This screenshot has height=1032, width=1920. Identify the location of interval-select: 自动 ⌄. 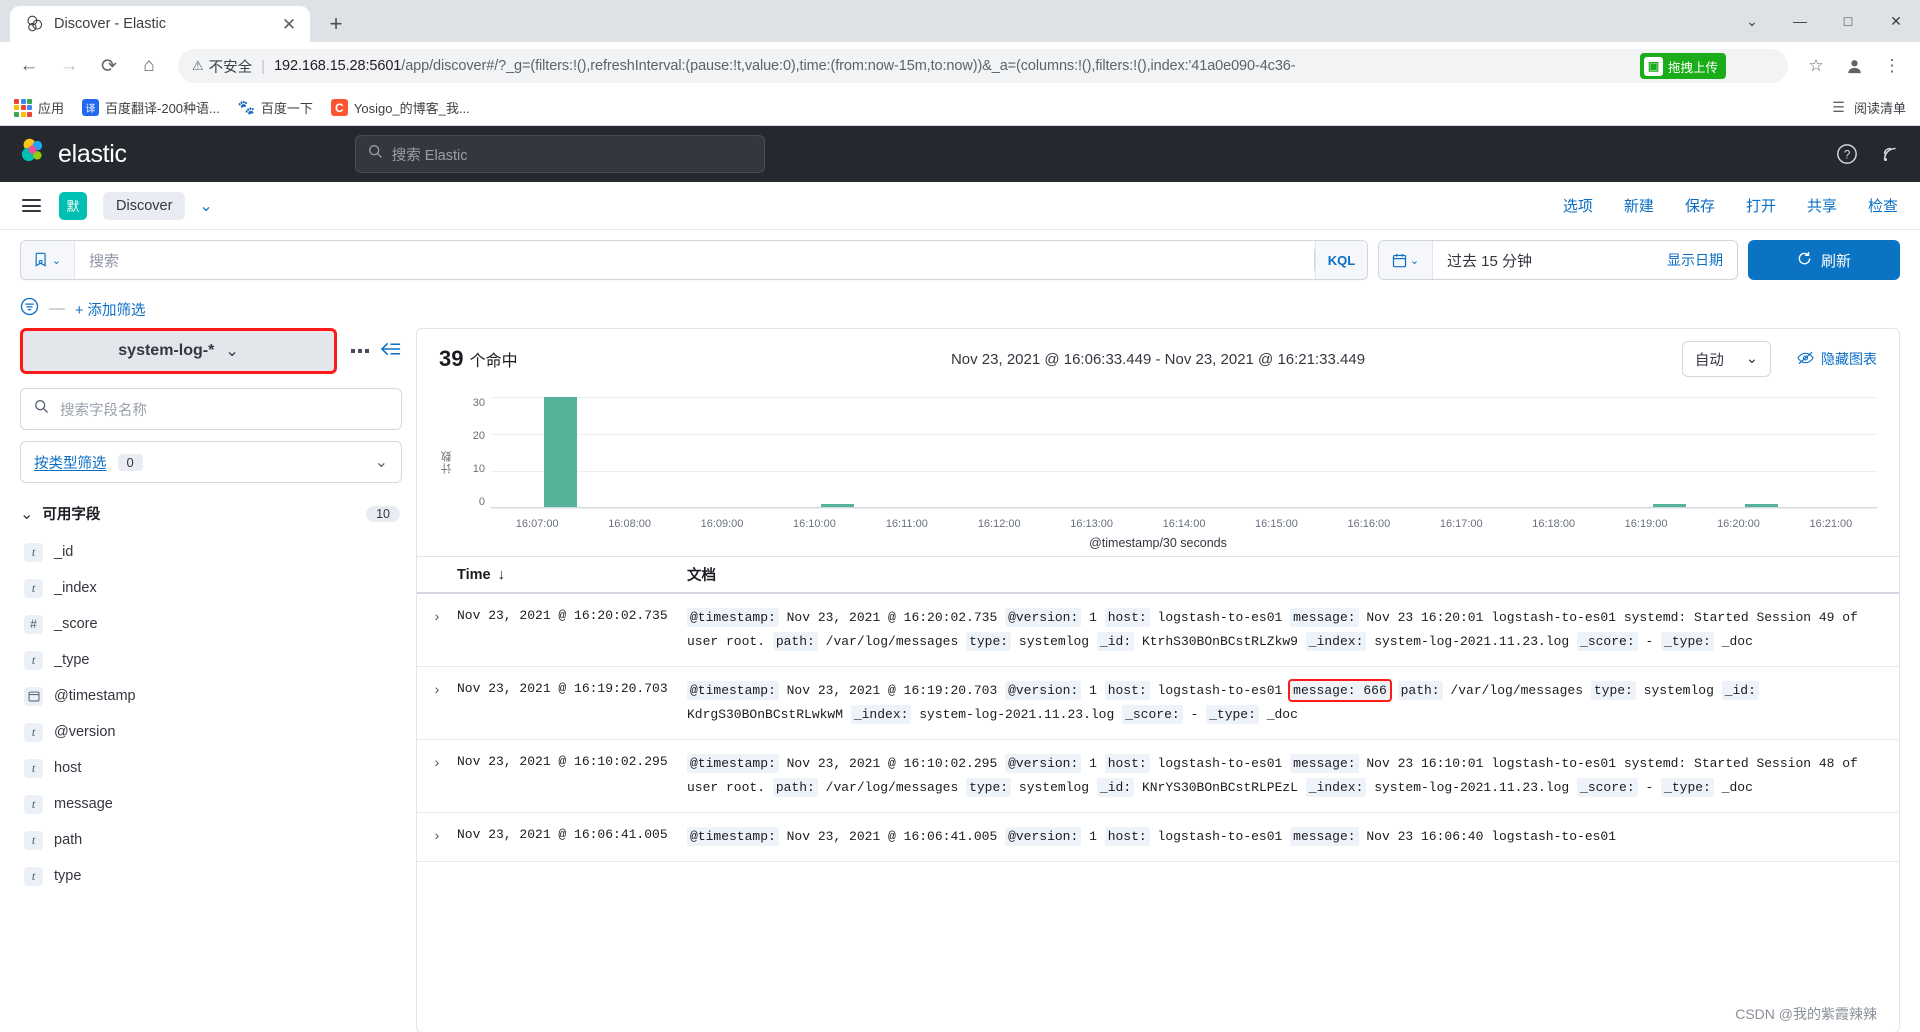
(1726, 359).